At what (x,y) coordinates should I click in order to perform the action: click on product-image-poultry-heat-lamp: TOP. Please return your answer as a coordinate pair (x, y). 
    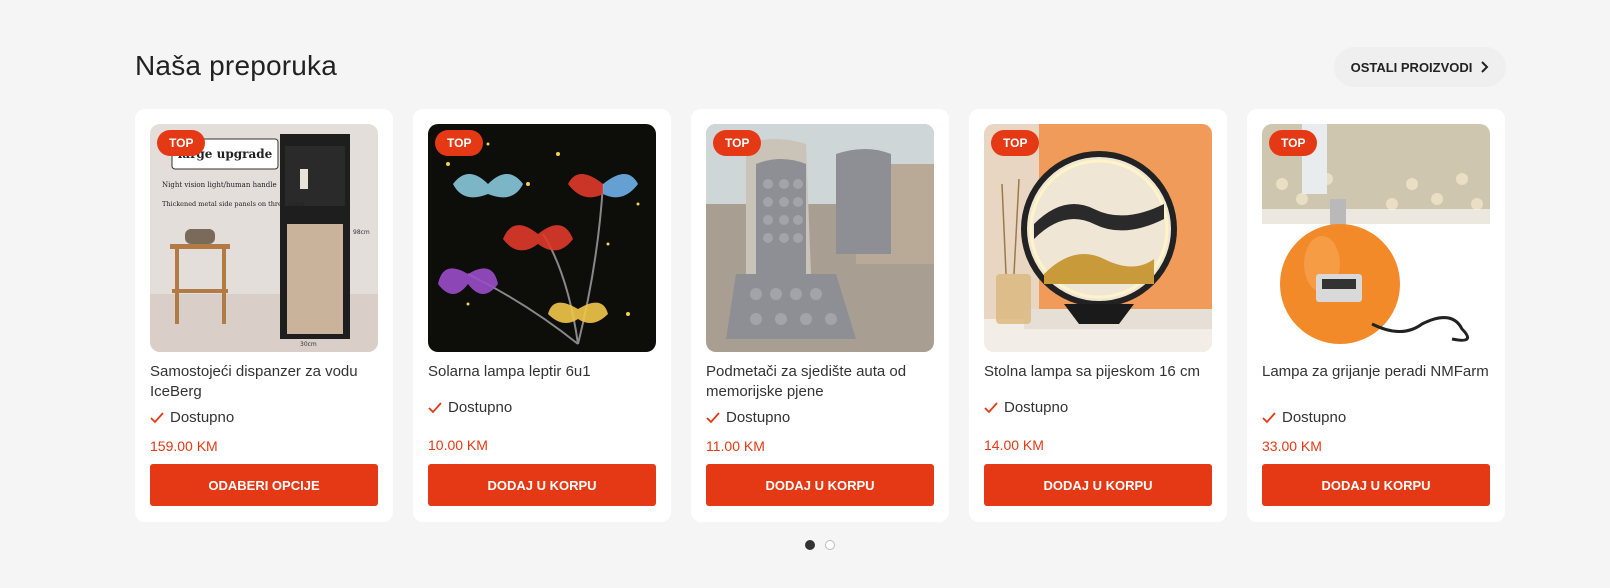
    Looking at the image, I should click on (1376, 238).